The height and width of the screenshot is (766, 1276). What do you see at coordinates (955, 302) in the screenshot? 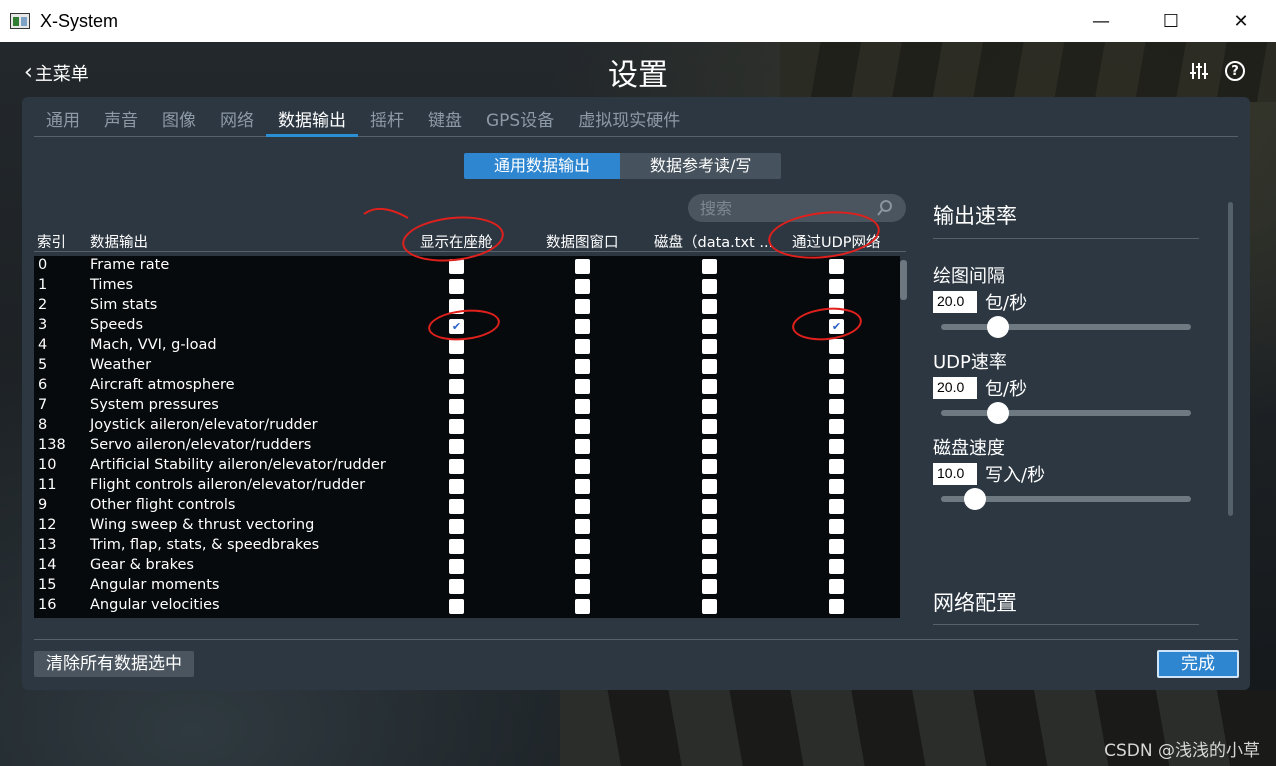
I see `graph-interval-input: 20.0` at bounding box center [955, 302].